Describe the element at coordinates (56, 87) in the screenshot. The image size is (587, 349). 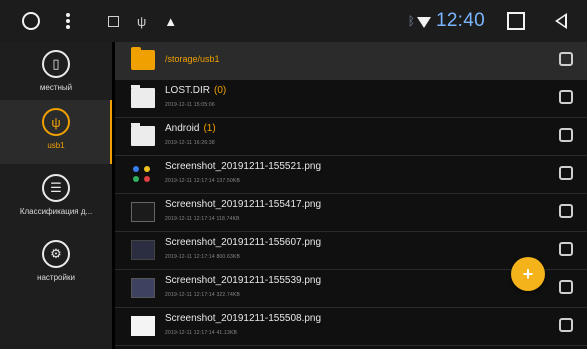
I see `sidebar-item-label: местный` at that location.